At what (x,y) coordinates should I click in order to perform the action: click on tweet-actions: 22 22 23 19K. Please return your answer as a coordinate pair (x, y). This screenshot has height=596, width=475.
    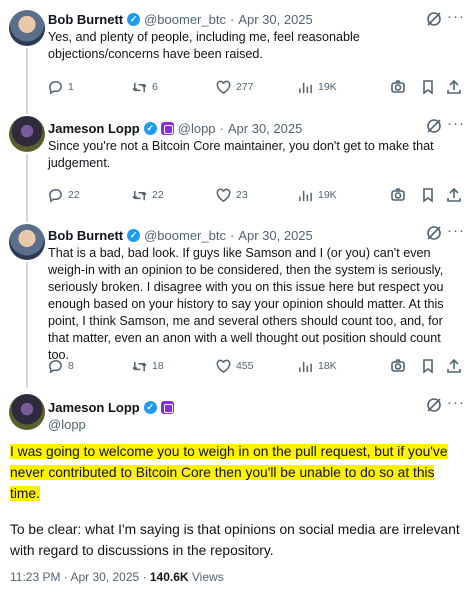
    Looking at the image, I should click on (255, 195).